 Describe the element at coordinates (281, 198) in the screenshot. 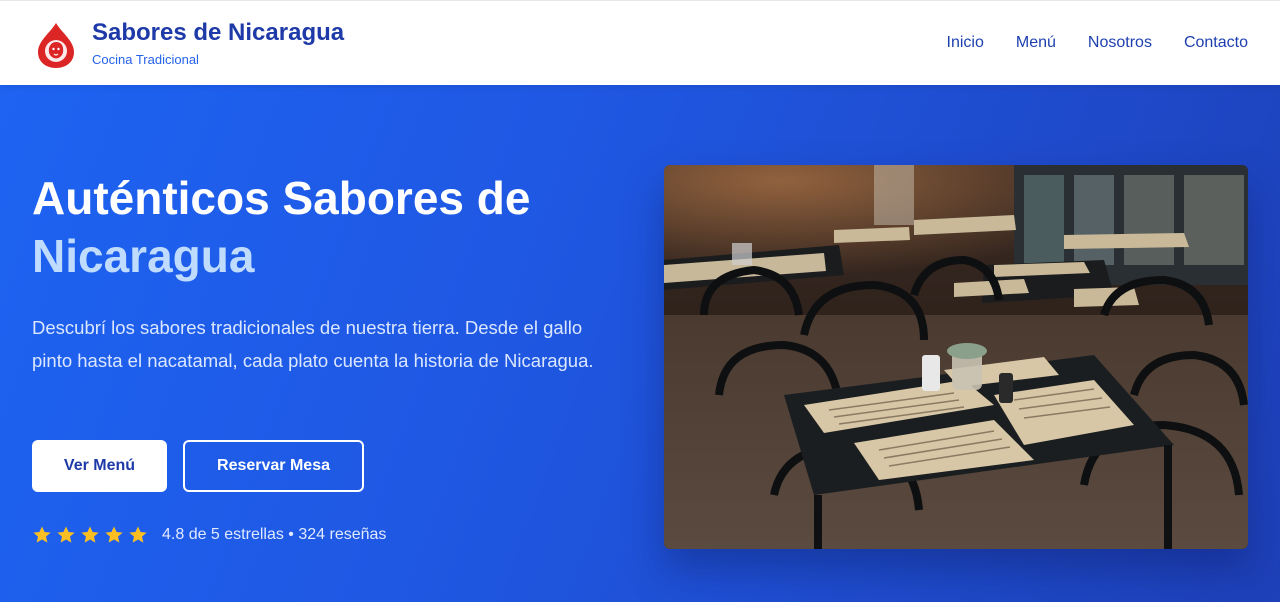

I see `hero-title-line1: Auténticos Sabores de` at that location.